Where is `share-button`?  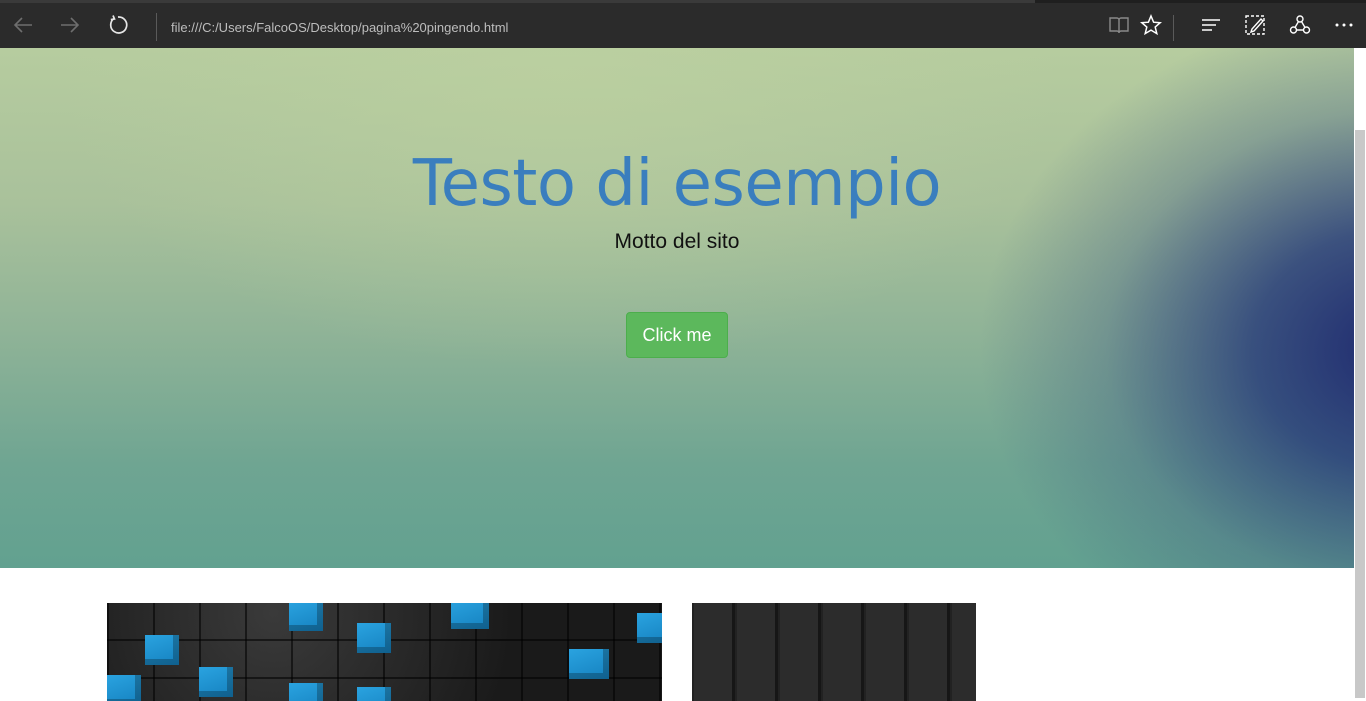
share-button is located at coordinates (1300, 25).